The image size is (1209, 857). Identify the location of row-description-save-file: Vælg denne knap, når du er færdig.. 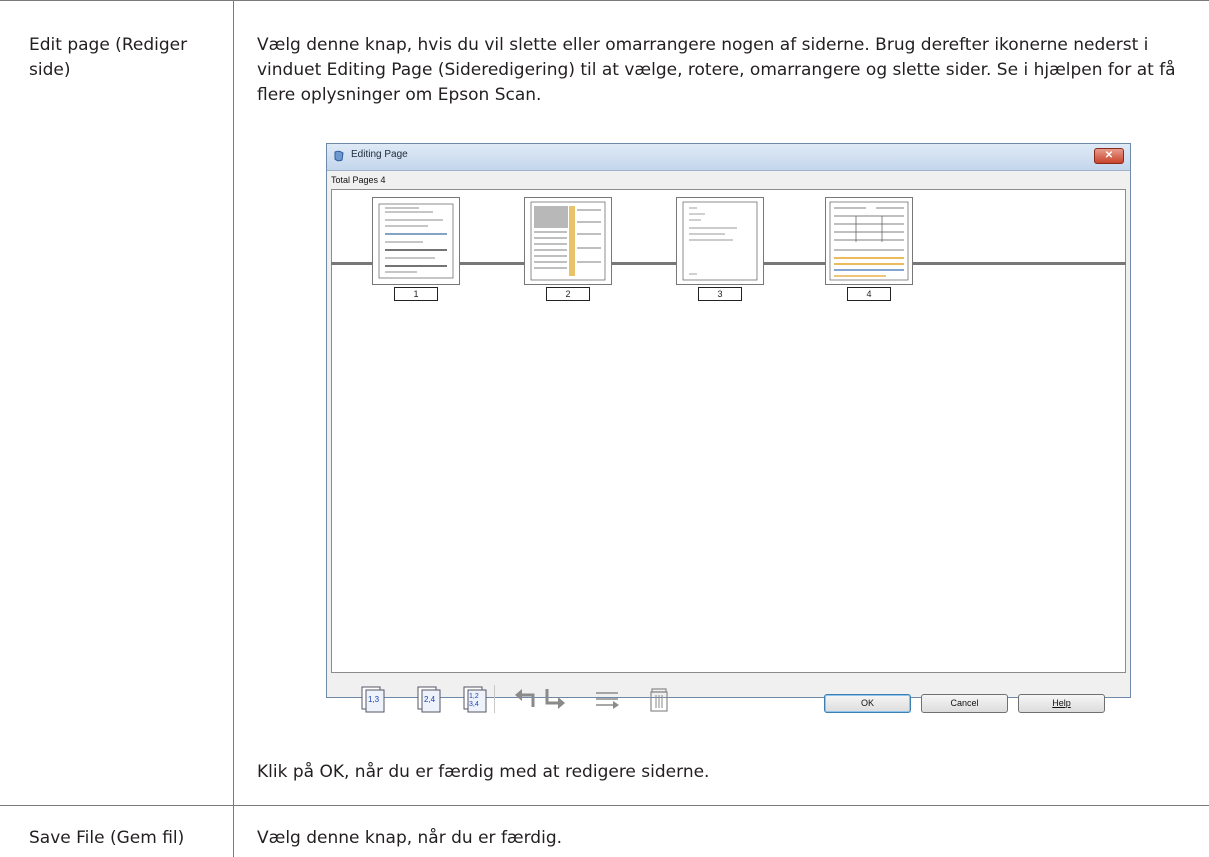
(410, 838).